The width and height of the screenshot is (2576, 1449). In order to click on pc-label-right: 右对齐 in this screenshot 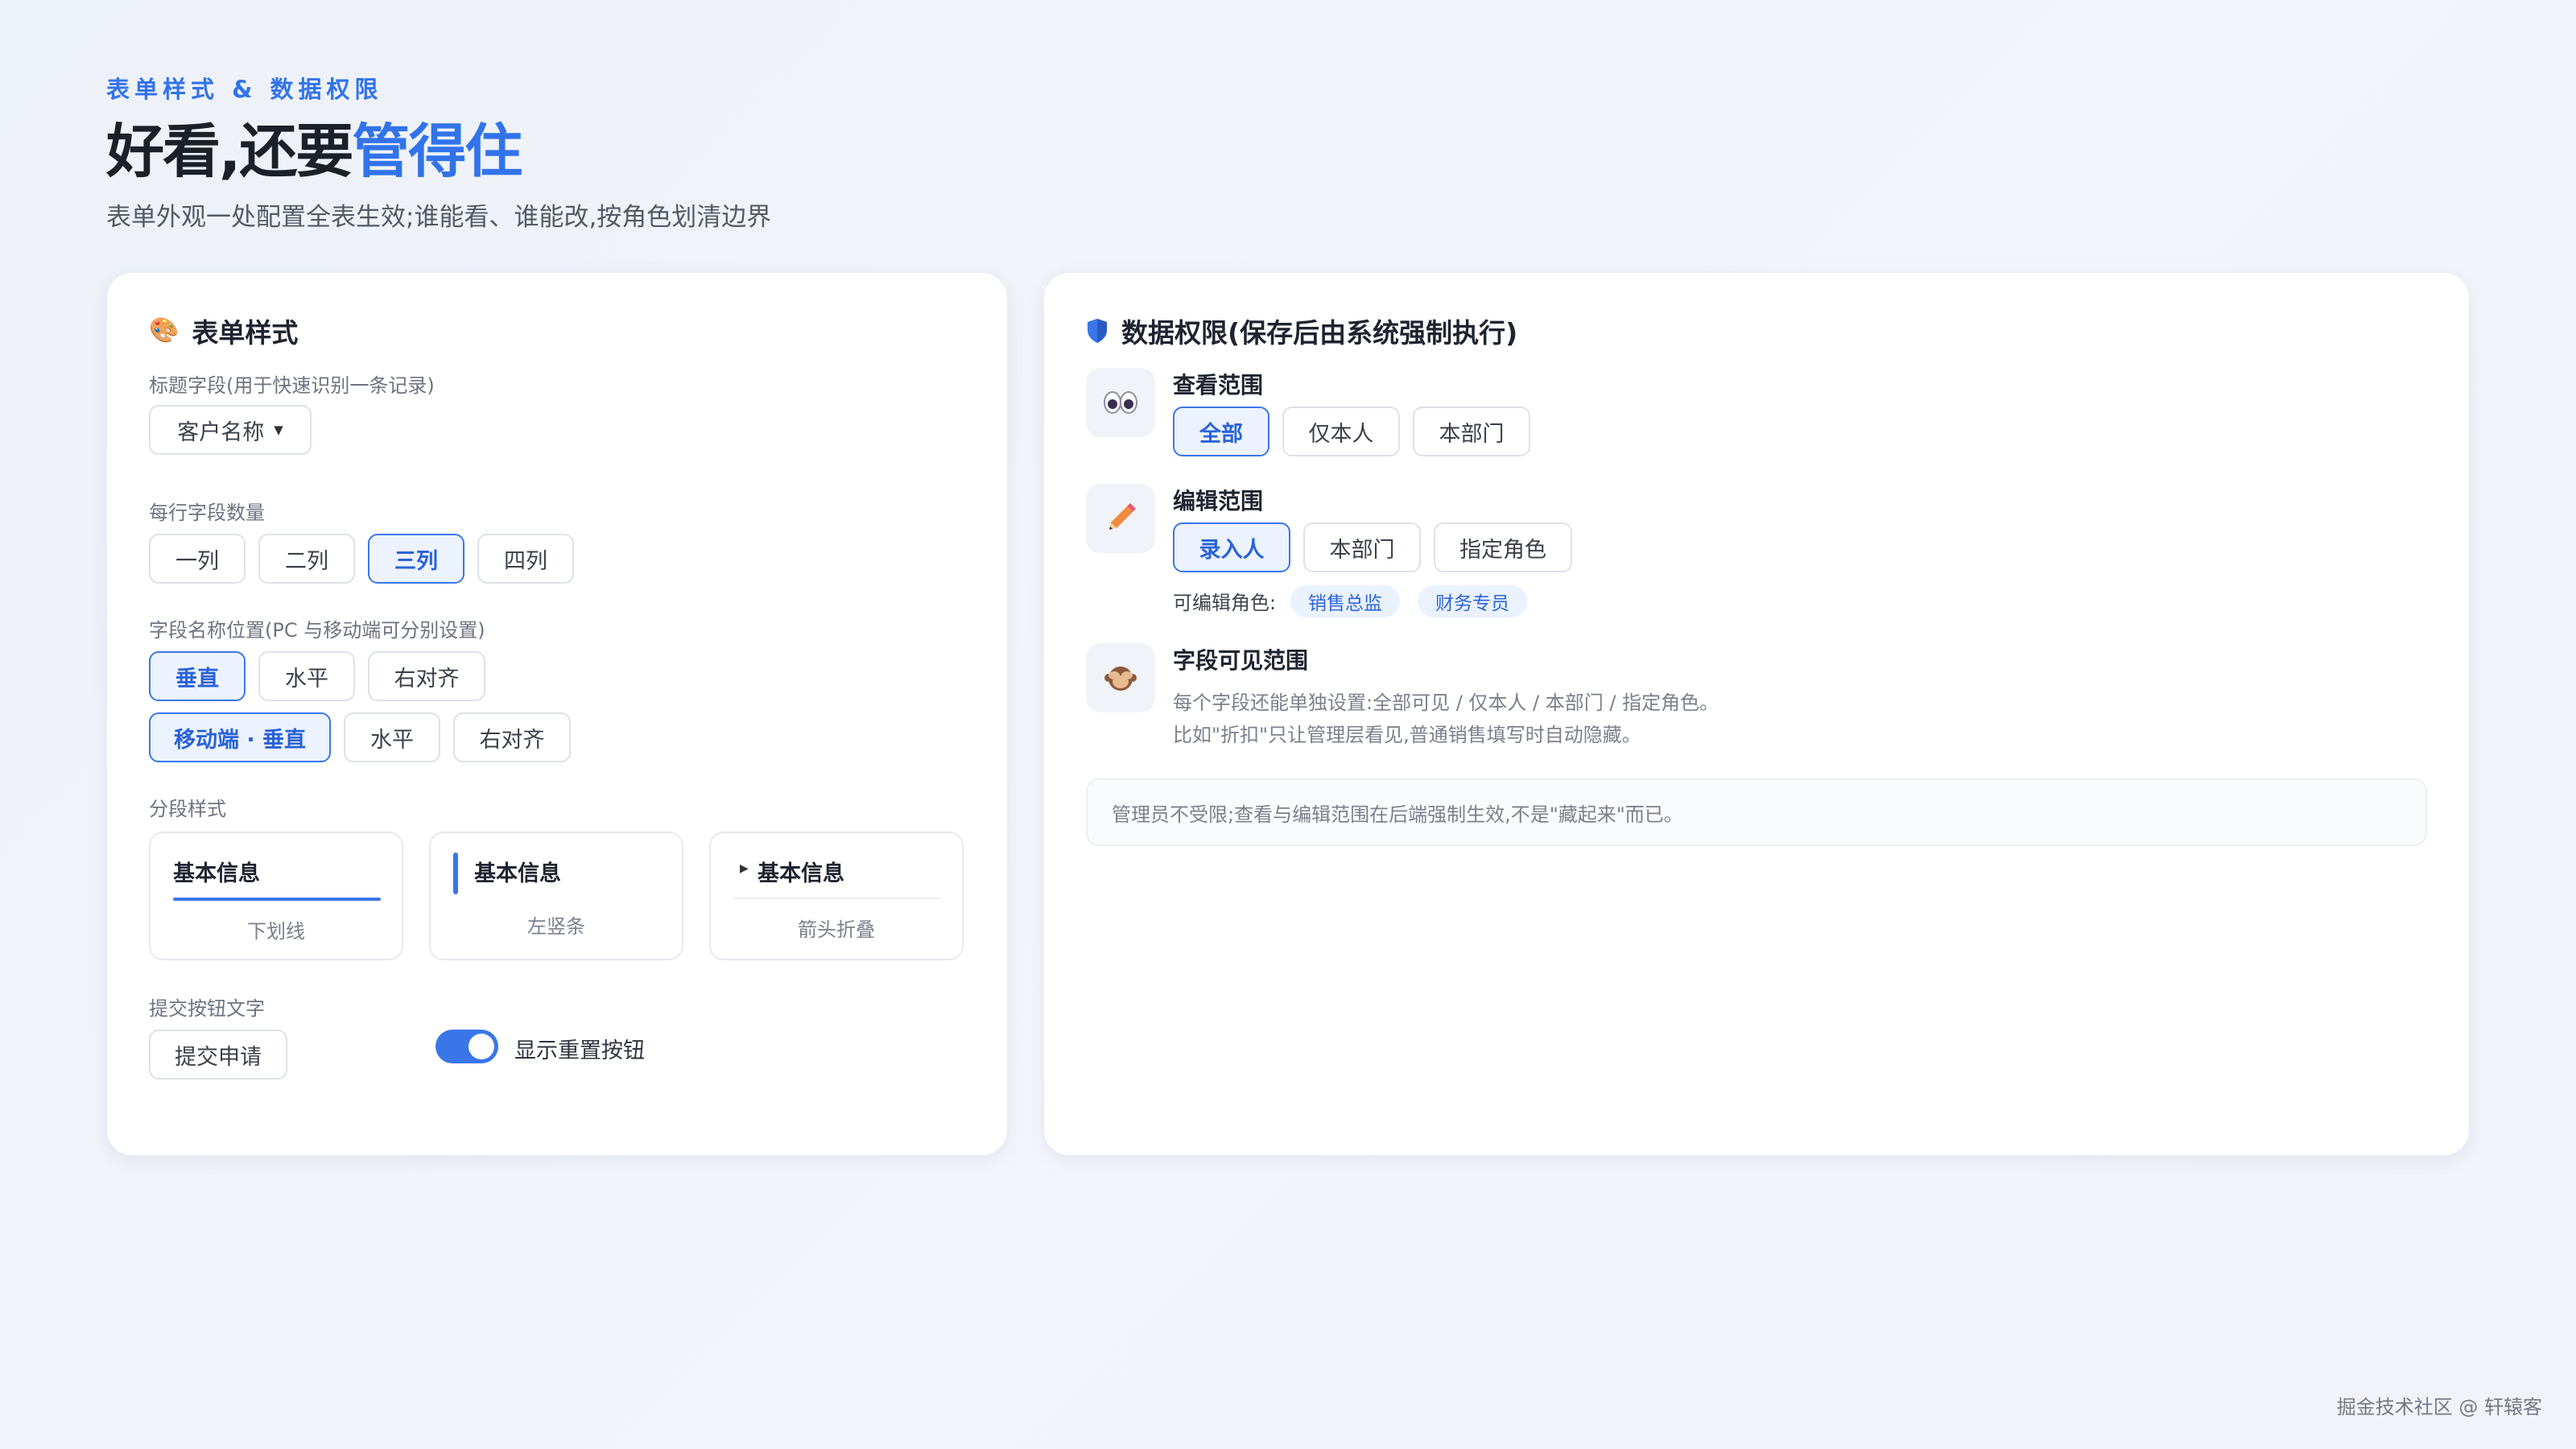, I will do `click(426, 676)`.